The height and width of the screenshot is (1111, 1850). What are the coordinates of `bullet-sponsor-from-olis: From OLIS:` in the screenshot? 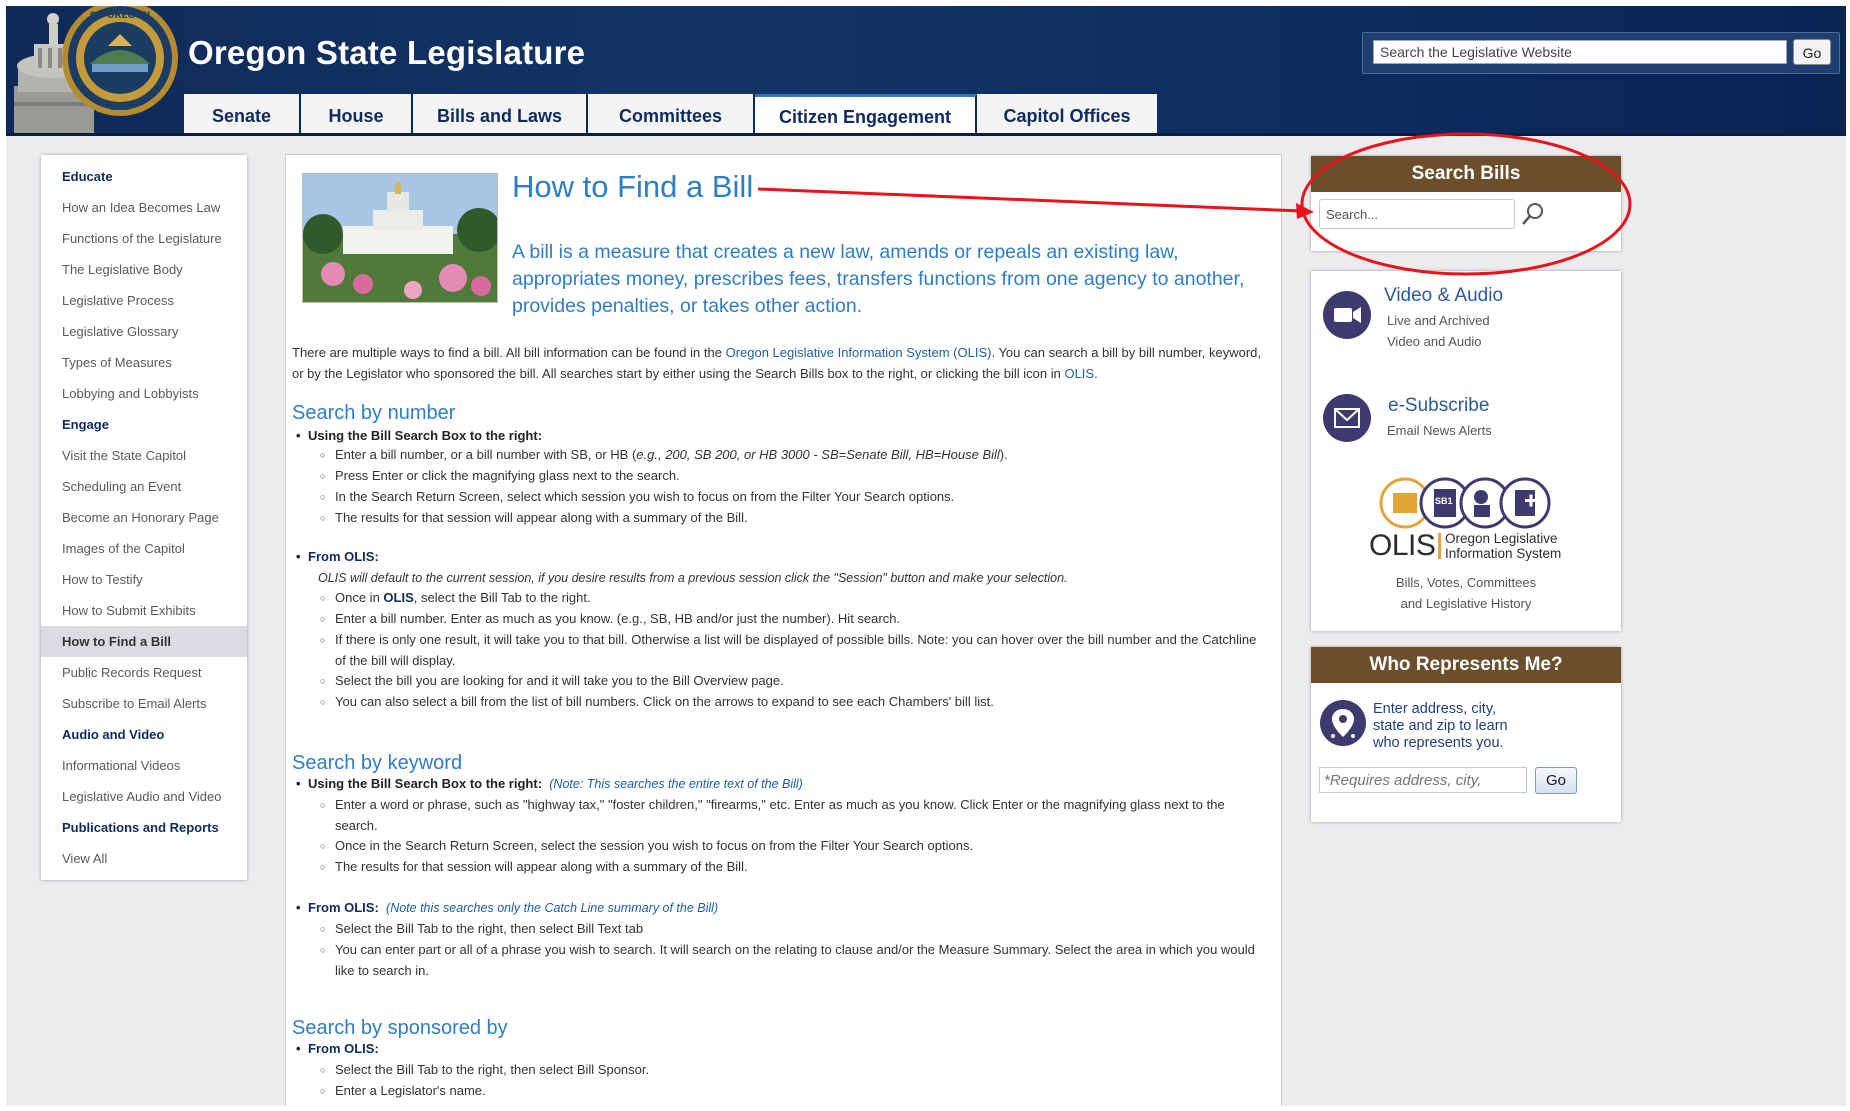 It's located at (337, 1049).